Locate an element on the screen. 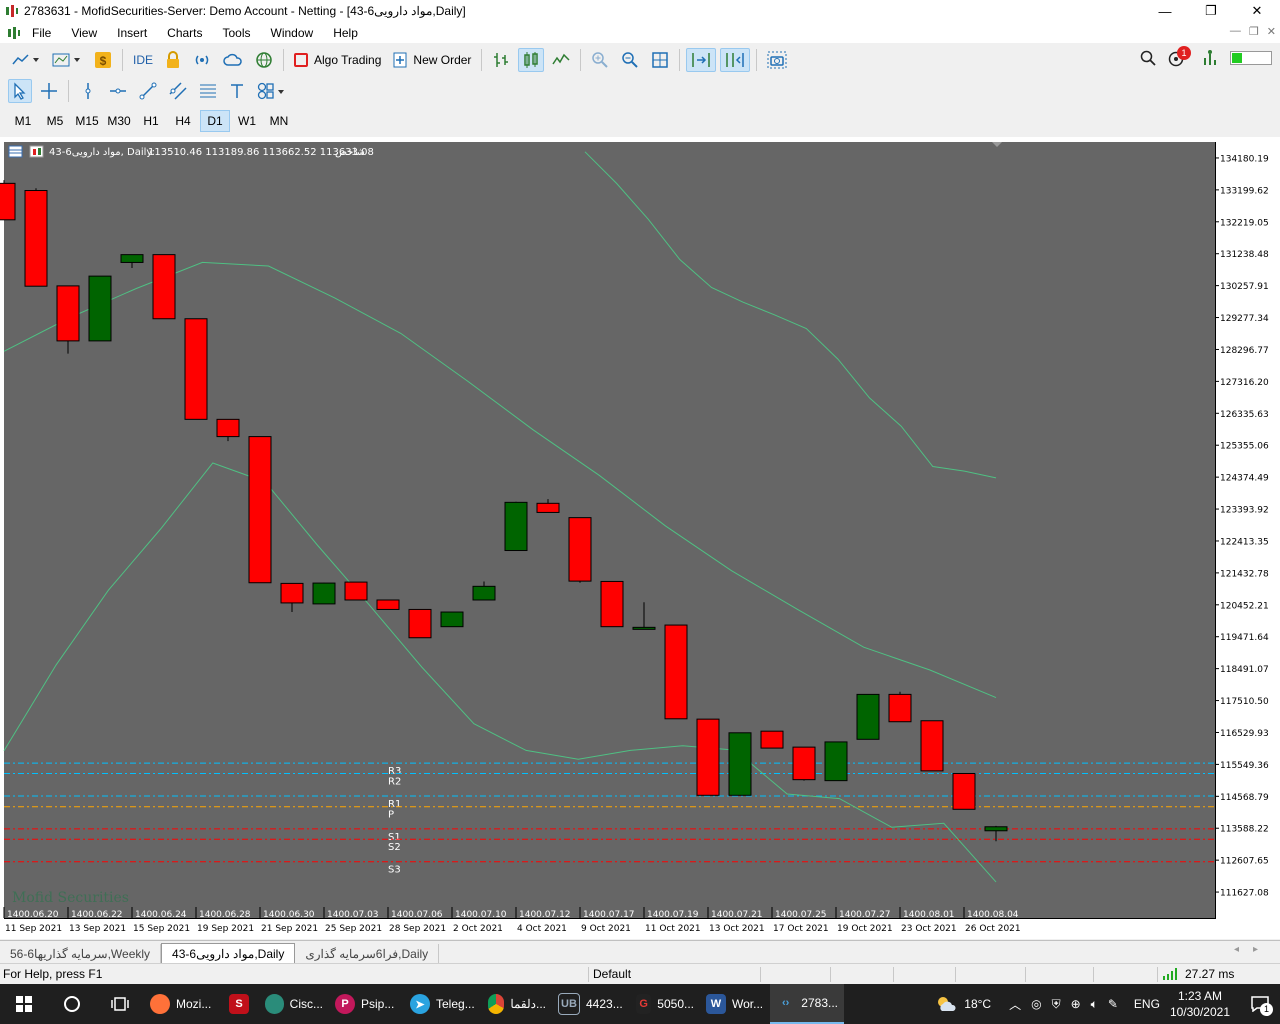 This screenshot has width=1280, height=1024. vertical-line-button is located at coordinates (88, 91).